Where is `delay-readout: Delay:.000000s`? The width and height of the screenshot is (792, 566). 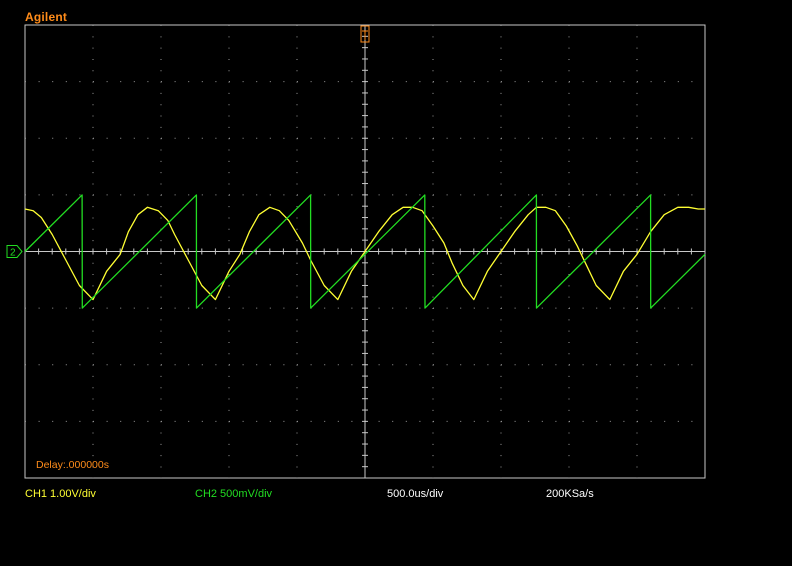 delay-readout: Delay:.000000s is located at coordinates (72, 465).